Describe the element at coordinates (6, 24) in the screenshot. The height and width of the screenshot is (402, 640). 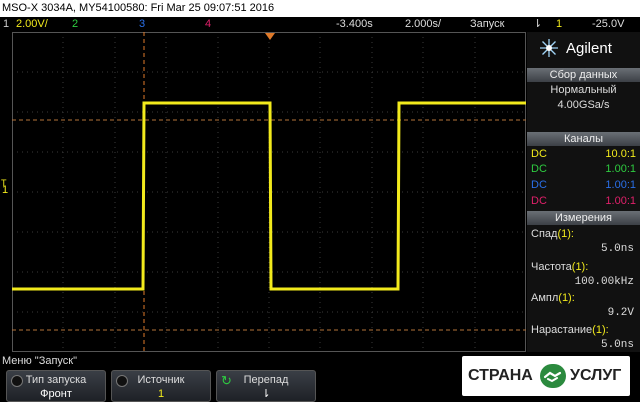
I see `ch1-number: 1` at that location.